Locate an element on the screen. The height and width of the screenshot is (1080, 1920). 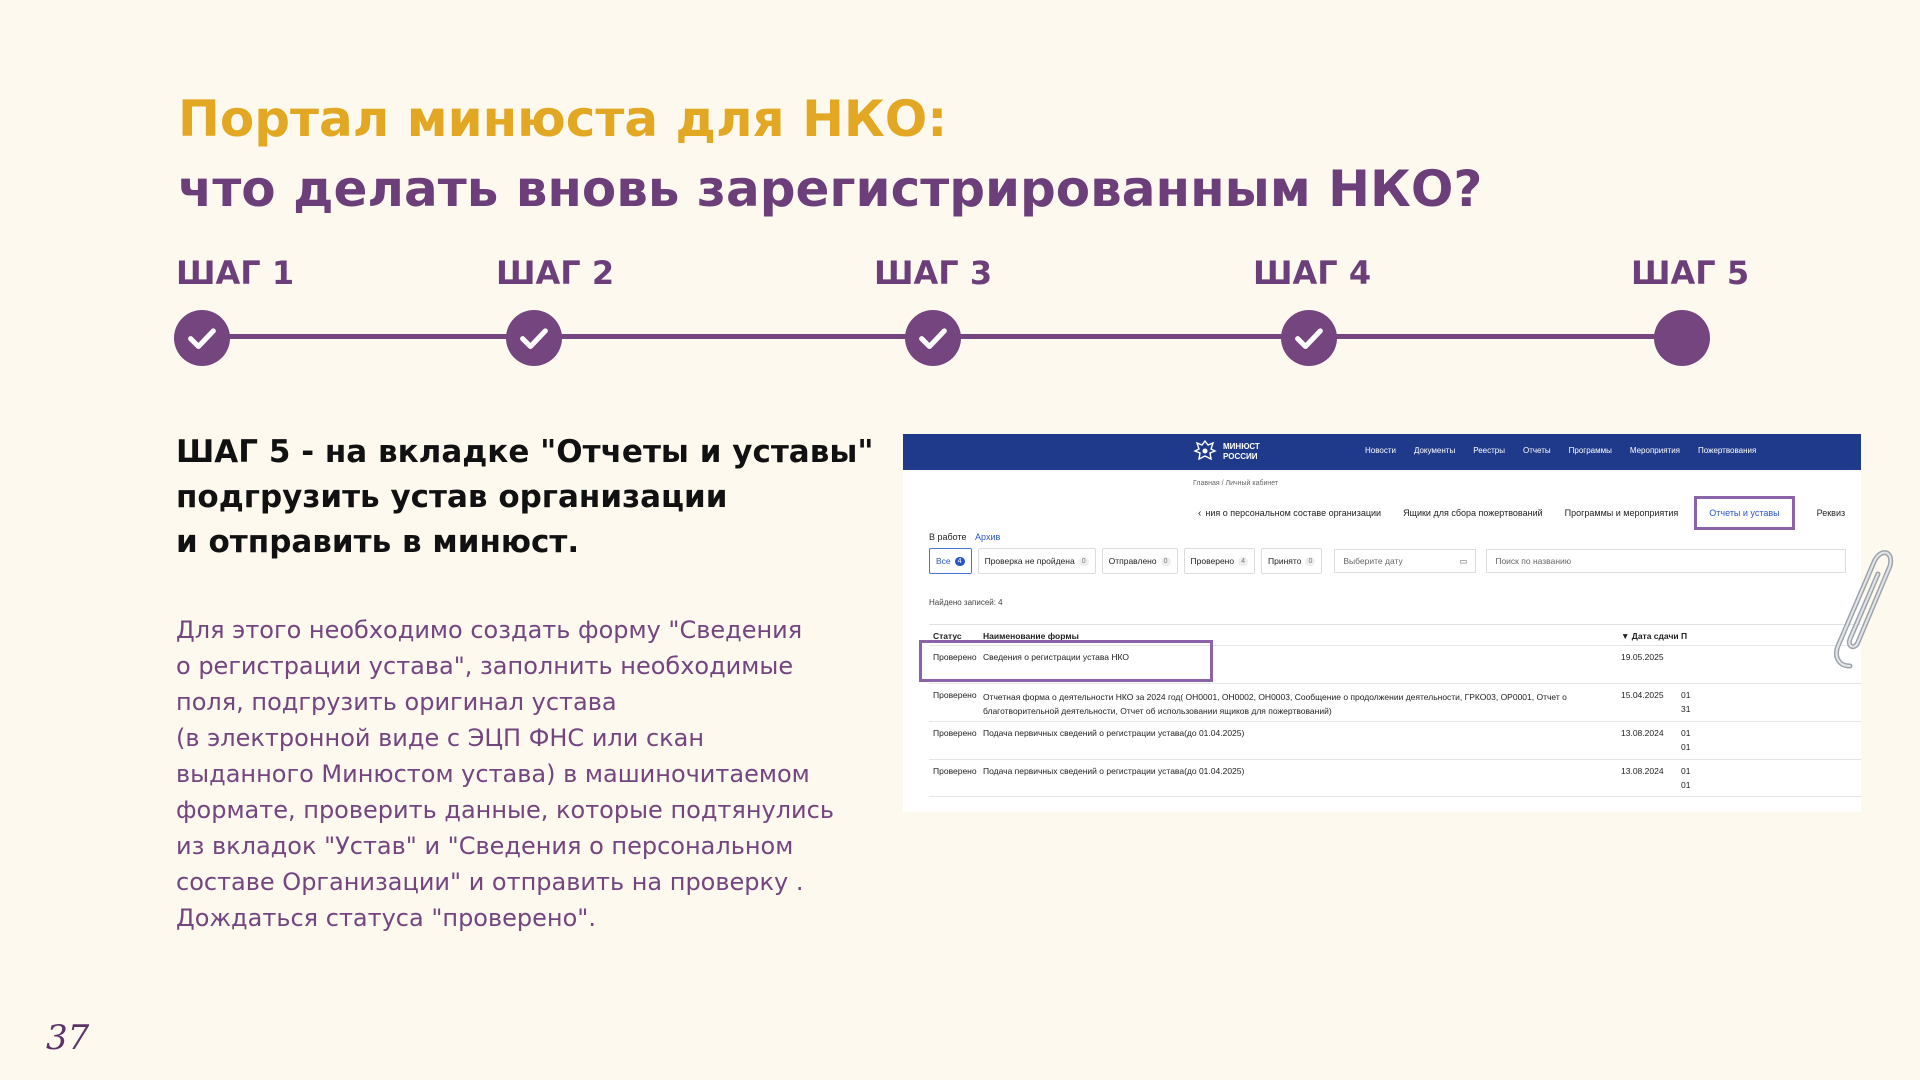
date-placeholder: Выберите дату is located at coordinates (1373, 561).